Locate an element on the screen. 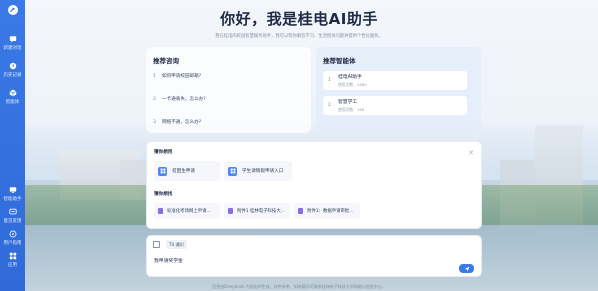 The width and height of the screenshot is (598, 291). sidebar-item-apps: 应用 is located at coordinates (12, 259).